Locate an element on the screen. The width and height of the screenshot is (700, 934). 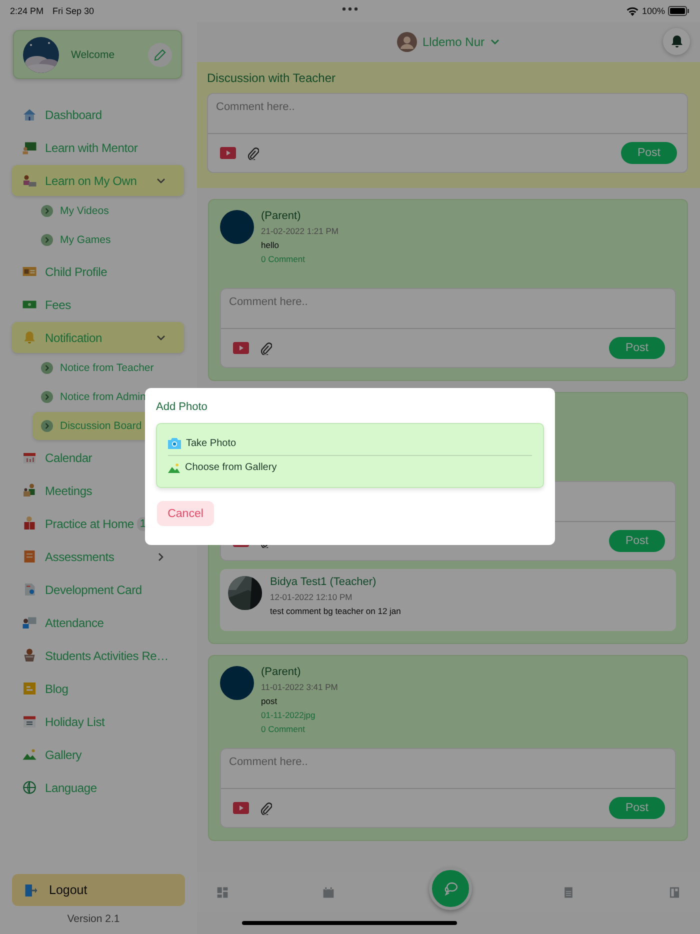
attachment-link: 01-11-2022jpg is located at coordinates (299, 715).